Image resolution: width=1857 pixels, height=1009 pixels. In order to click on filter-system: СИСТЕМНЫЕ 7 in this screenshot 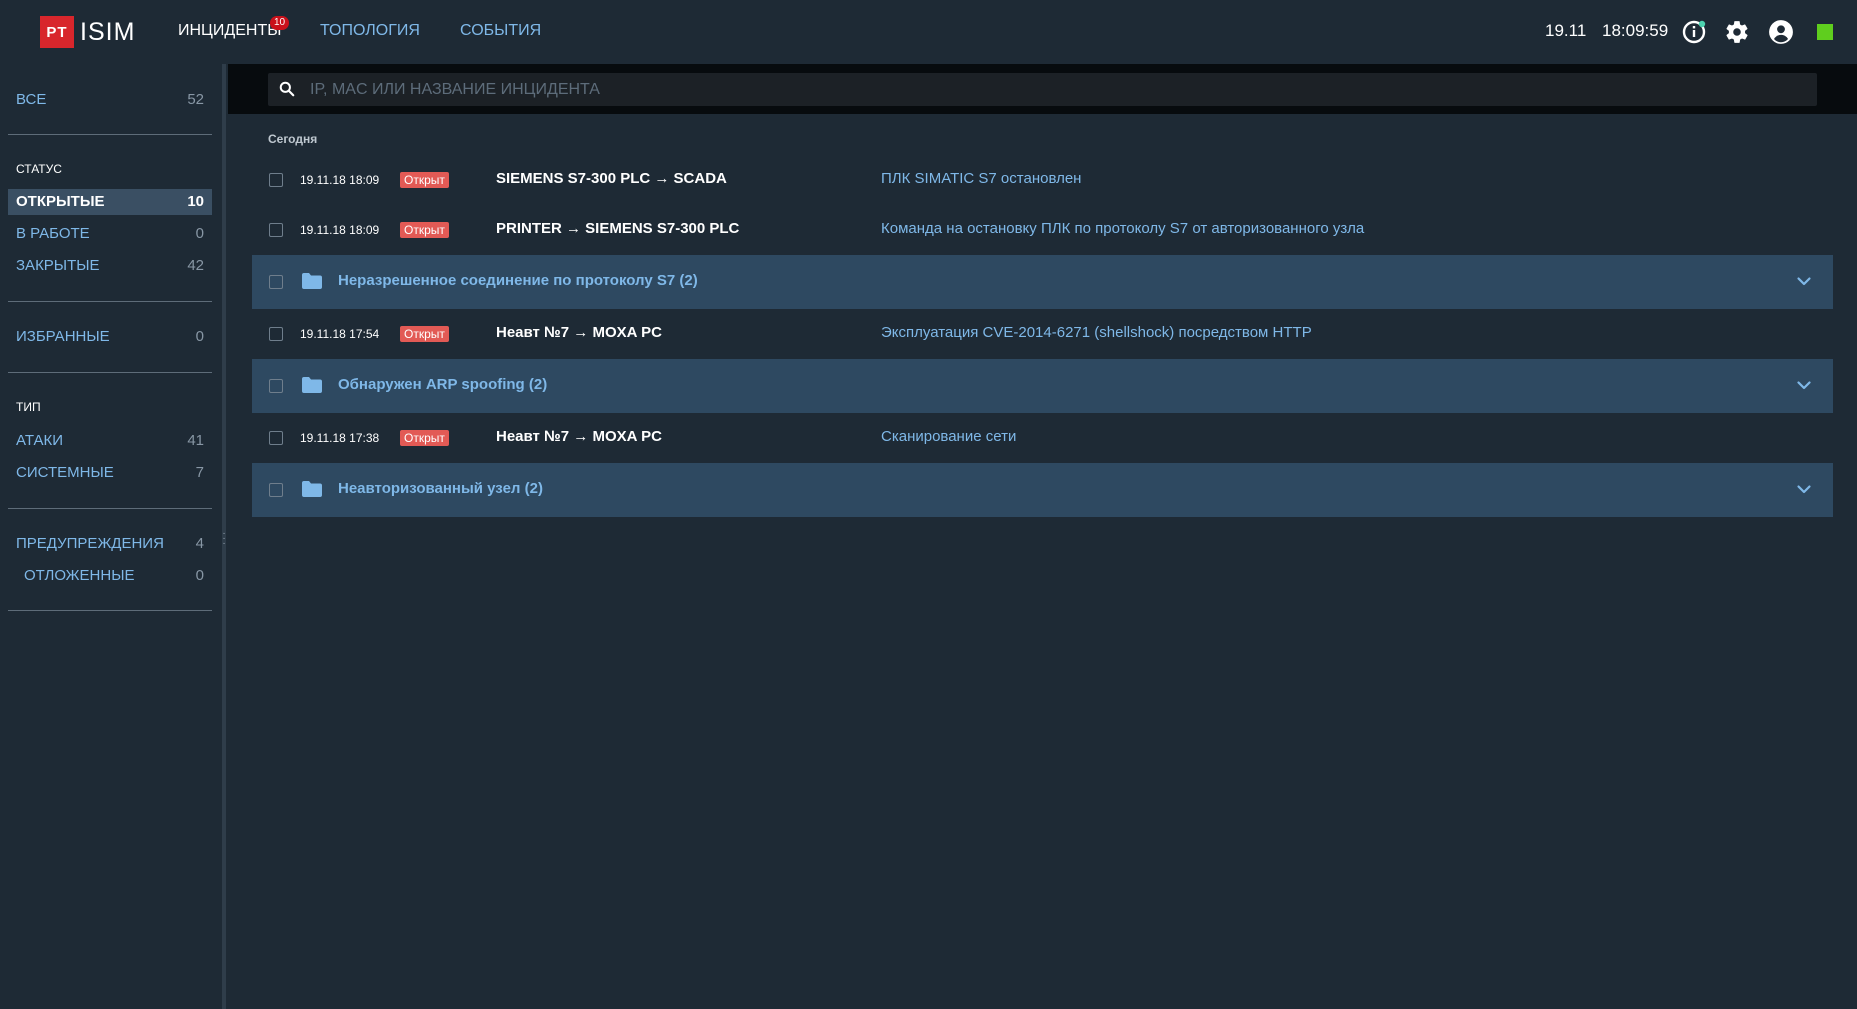, I will do `click(110, 473)`.